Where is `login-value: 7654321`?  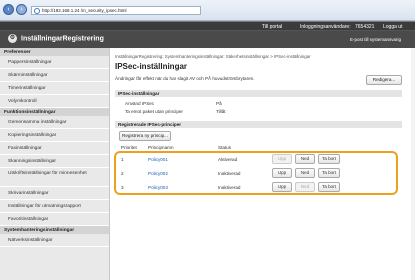 login-value: 7654321 is located at coordinates (365, 27).